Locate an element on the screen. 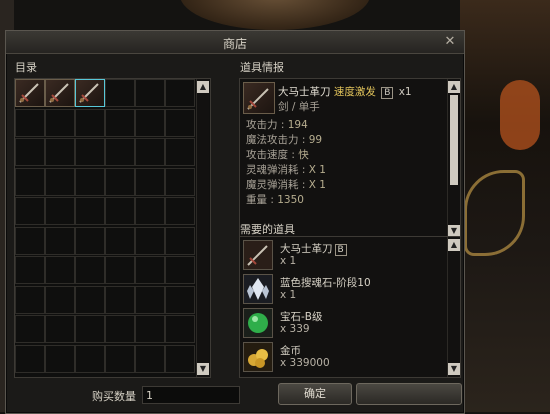  required-item-row: 蓝色搜魂石-阶段10 x 1 is located at coordinates (343, 289).